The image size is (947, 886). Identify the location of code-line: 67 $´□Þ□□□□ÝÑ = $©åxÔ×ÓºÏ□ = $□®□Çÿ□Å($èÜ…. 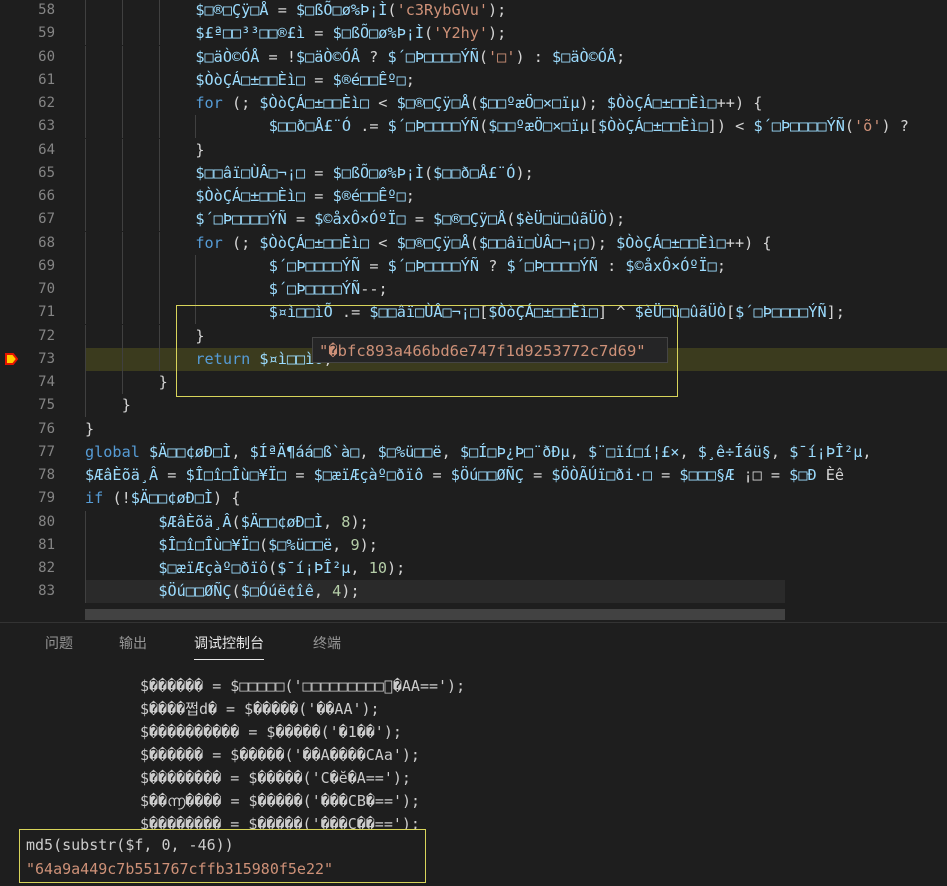
(473, 220).